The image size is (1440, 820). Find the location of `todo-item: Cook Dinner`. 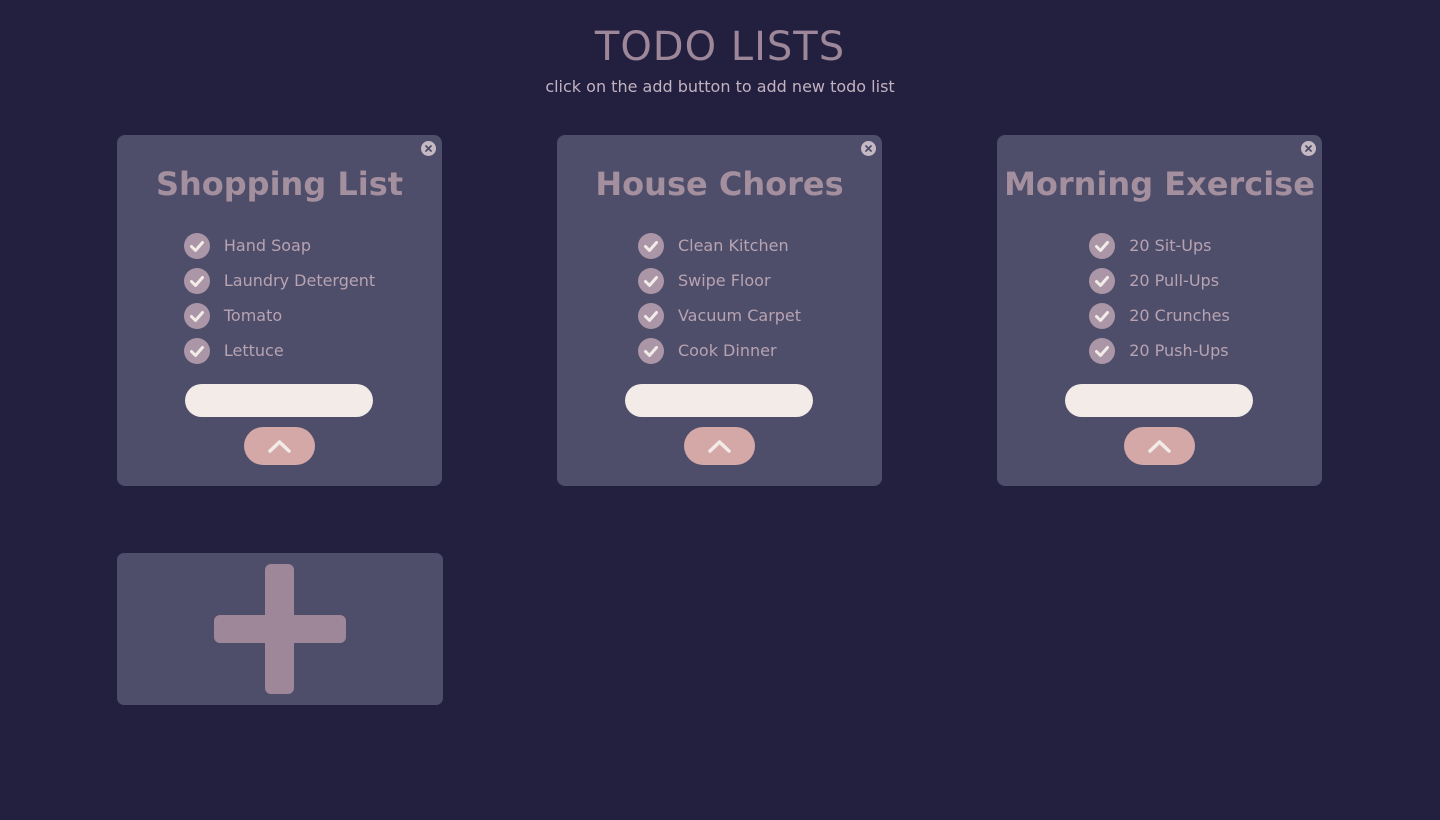

todo-item: Cook Dinner is located at coordinates (719, 350).